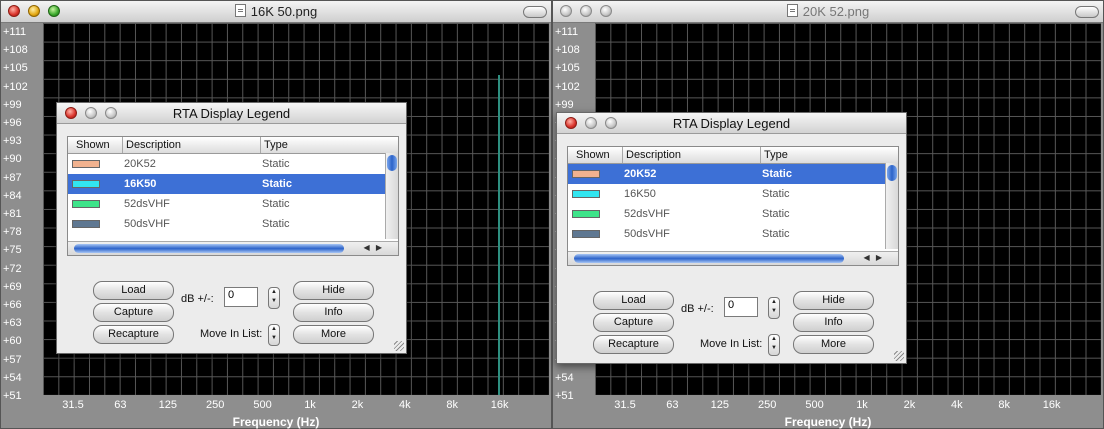 Image resolution: width=1104 pixels, height=429 pixels. I want to click on x-tick-label: 2k, so click(357, 405).